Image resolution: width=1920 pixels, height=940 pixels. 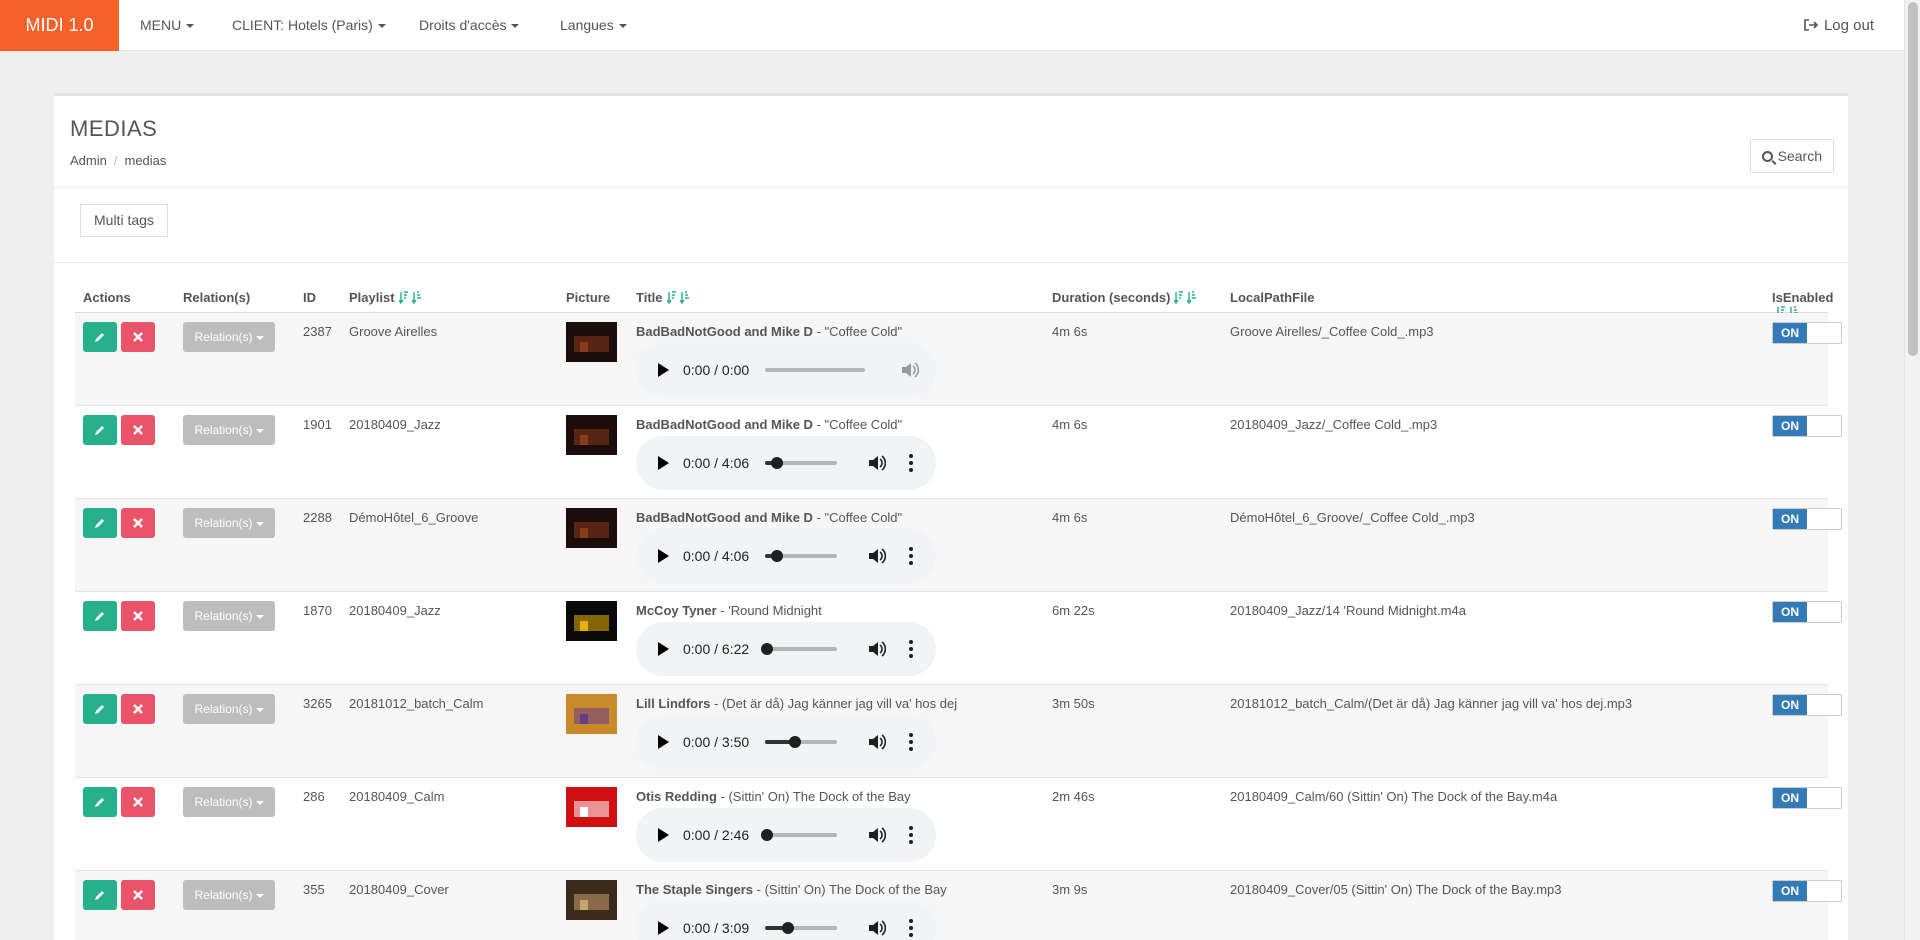 What do you see at coordinates (399, 889) in the screenshot?
I see `media-playlist: 20180409_Cover` at bounding box center [399, 889].